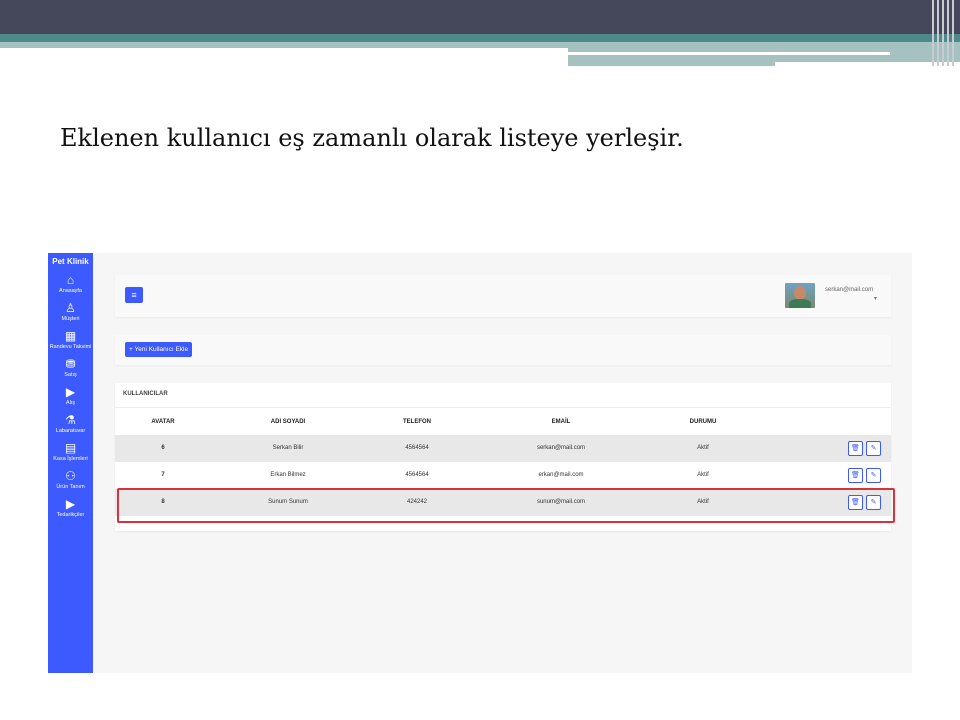 The height and width of the screenshot is (720, 960). I want to click on header-band-teal, so click(480, 38).